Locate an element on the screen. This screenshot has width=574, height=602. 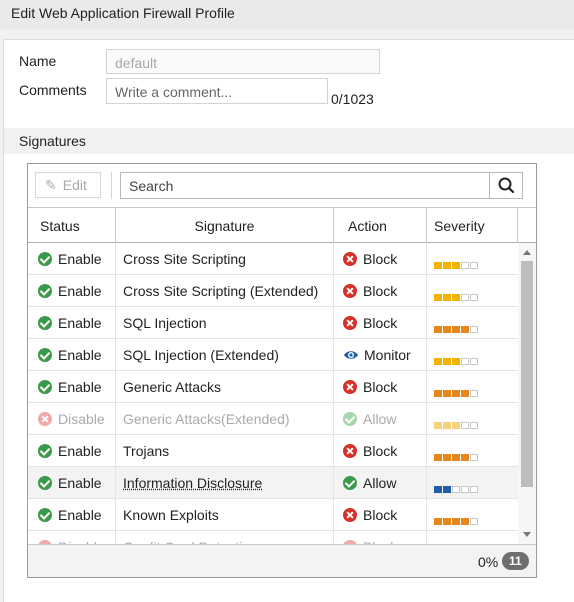
table-row: Enable Cross Site Scripting Block is located at coordinates (273, 259).